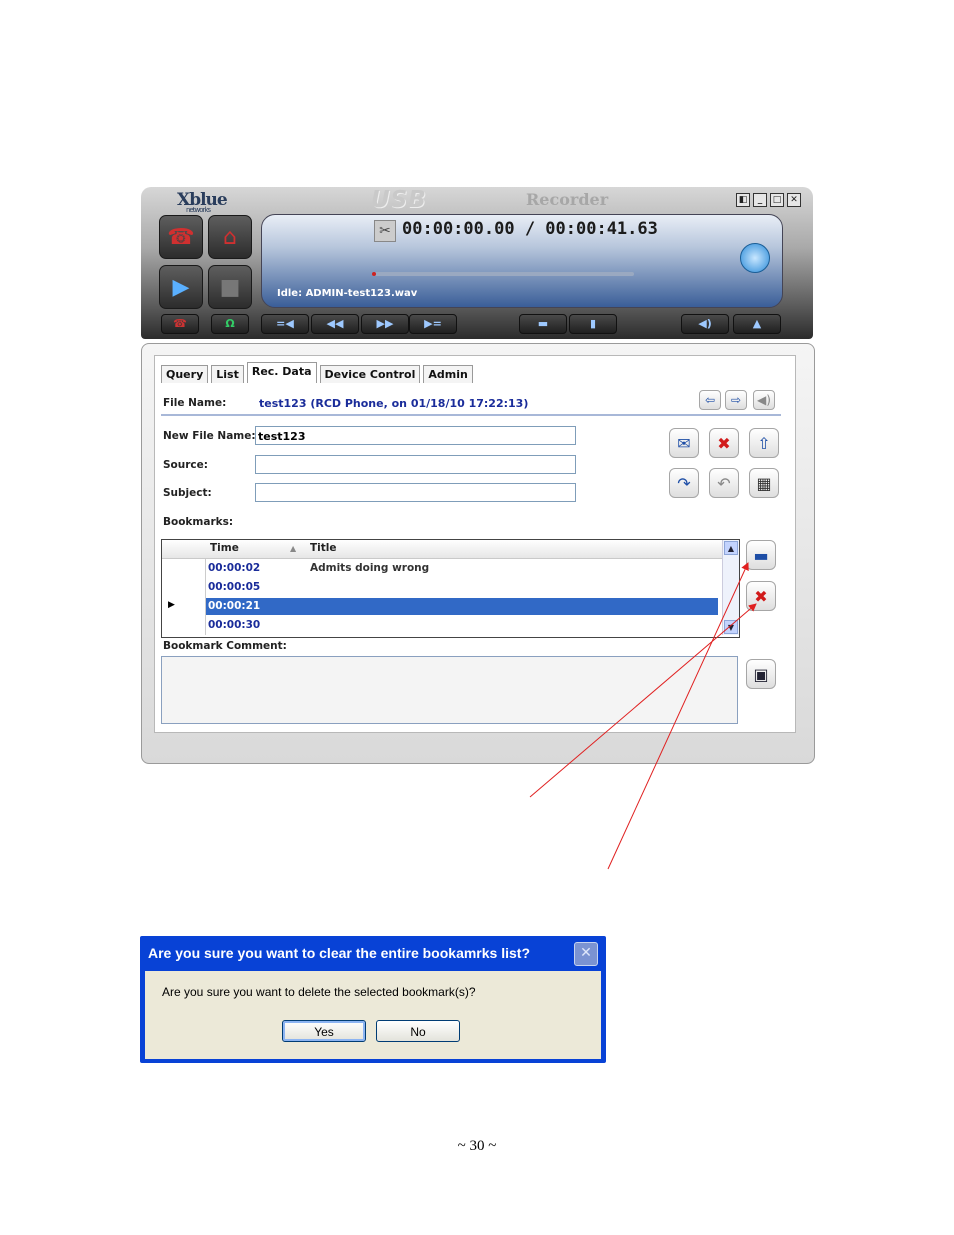  I want to click on no-button: No, so click(418, 1031).